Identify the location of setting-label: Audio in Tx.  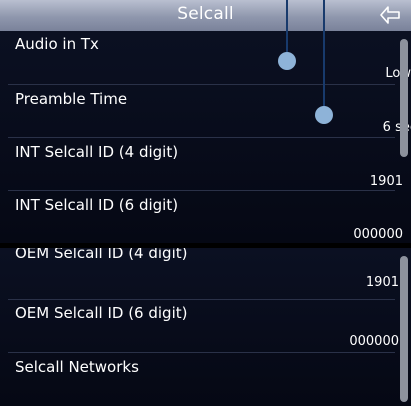
(57, 44).